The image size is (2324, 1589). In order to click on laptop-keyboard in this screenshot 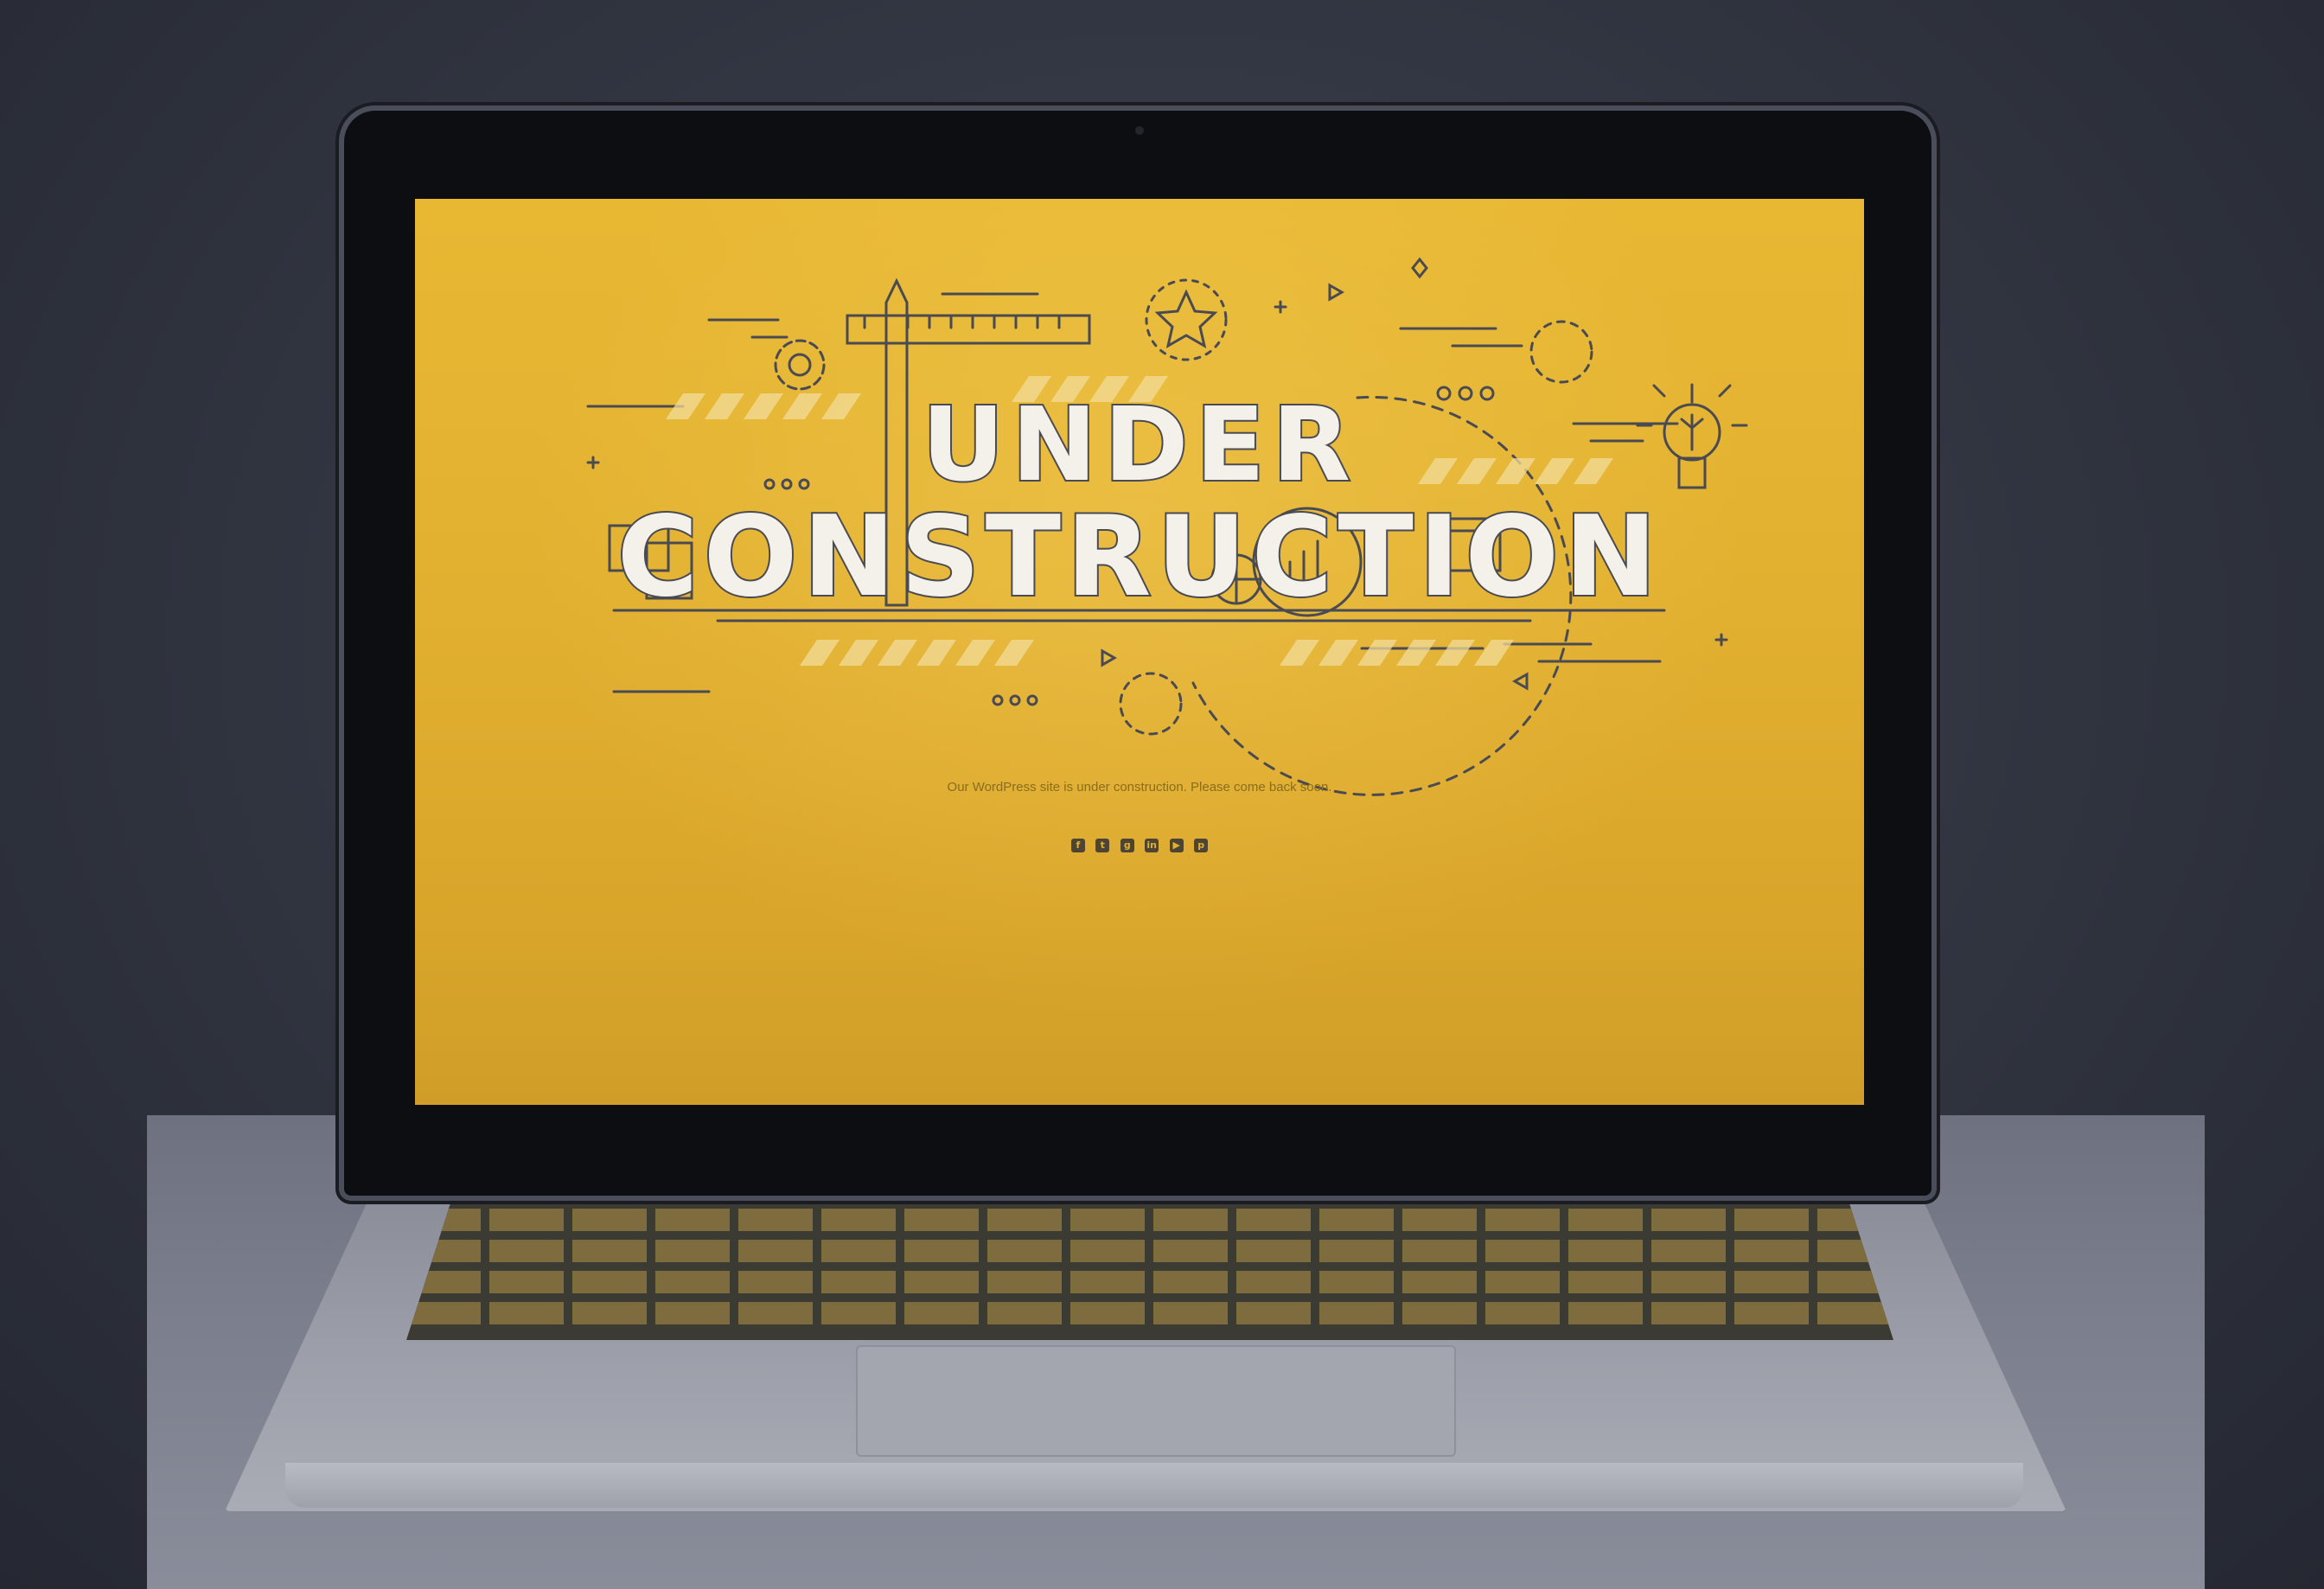, I will do `click(1149, 1271)`.